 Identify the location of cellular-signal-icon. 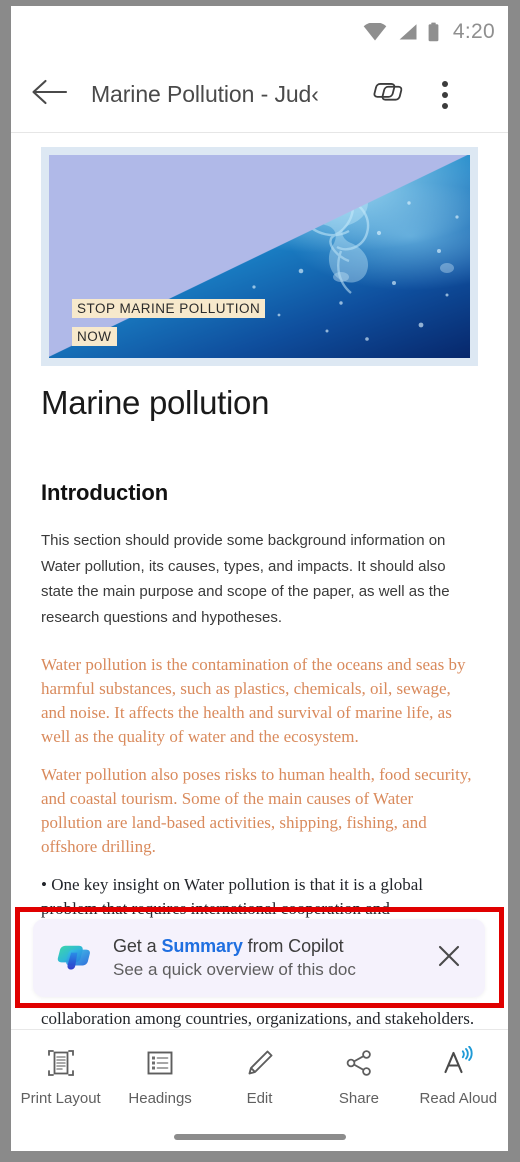
(407, 32).